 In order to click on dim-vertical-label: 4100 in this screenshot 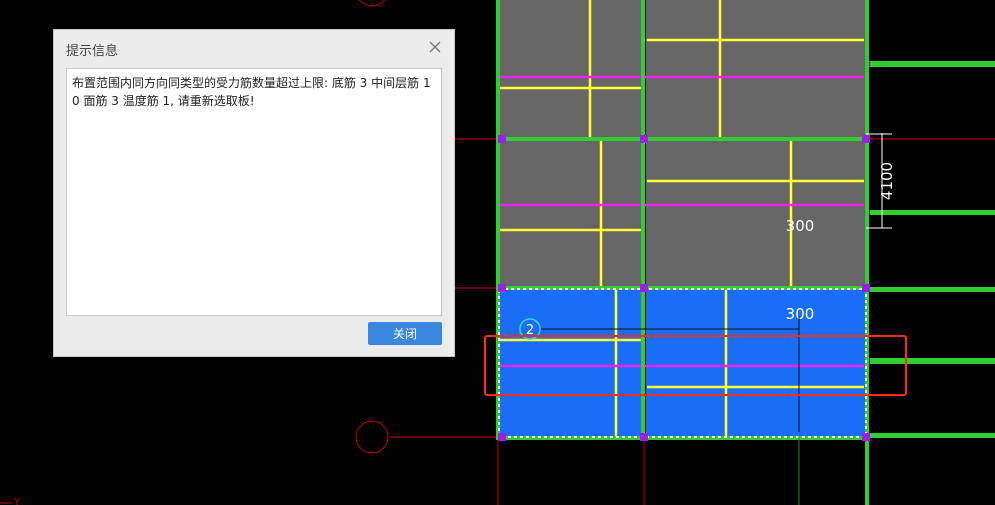, I will do `click(887, 181)`.